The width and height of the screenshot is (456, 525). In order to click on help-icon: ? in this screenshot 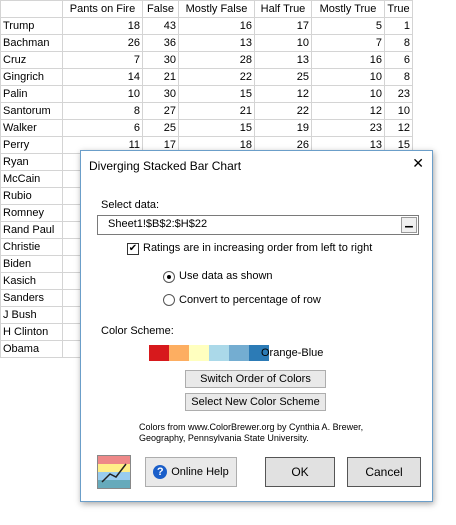, I will do `click(160, 472)`.